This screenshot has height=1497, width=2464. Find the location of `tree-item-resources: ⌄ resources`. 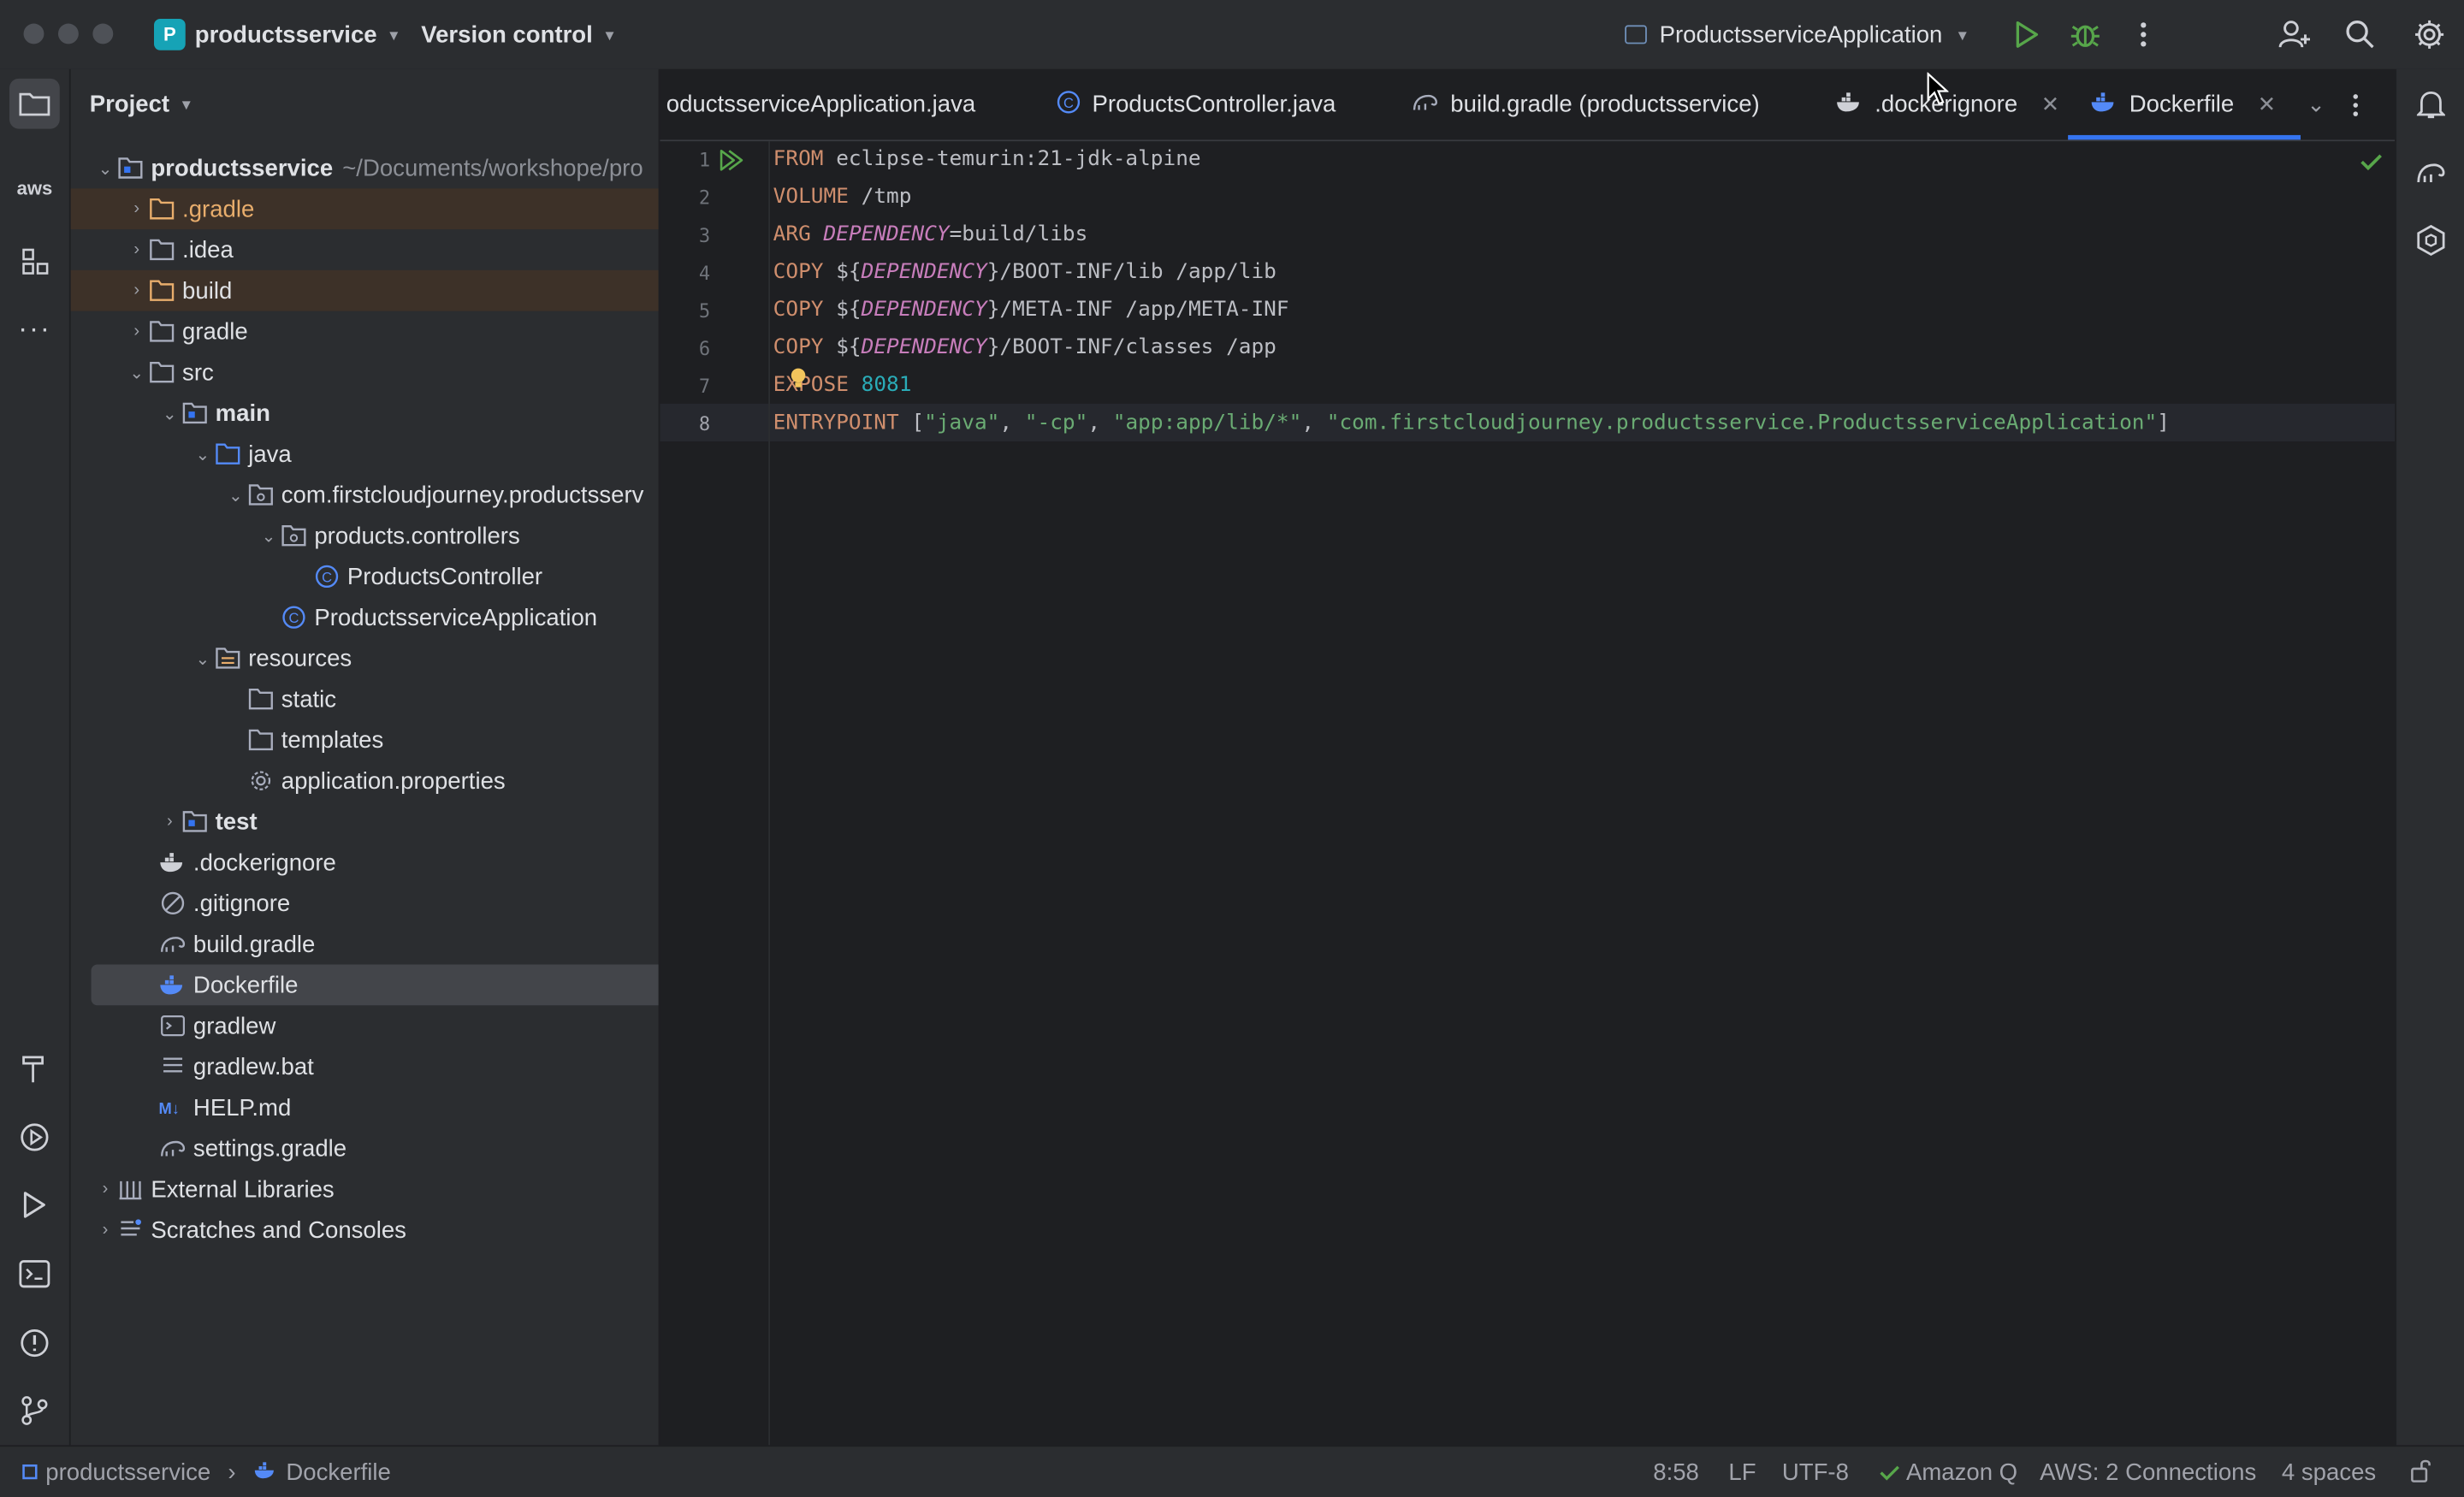

tree-item-resources: ⌄ resources is located at coordinates (365, 658).